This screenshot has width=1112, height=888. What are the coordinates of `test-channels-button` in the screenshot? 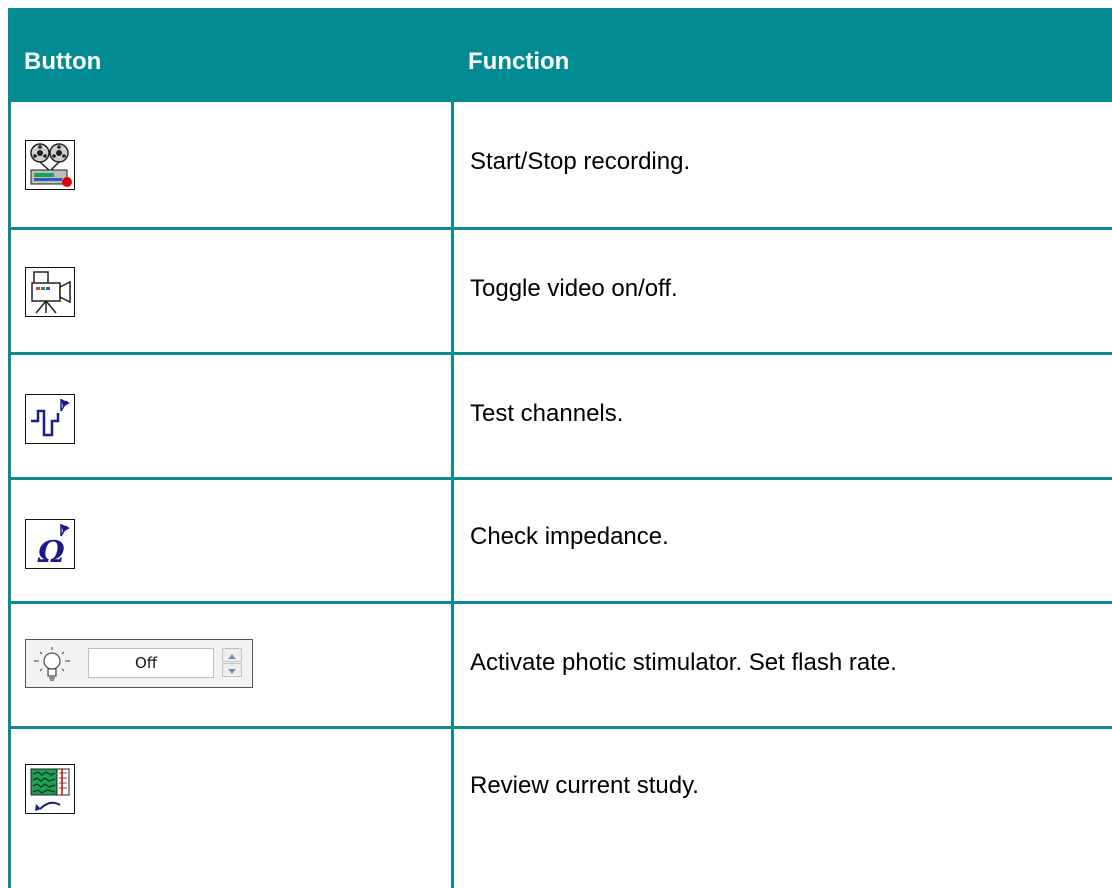 It's located at (50, 419).